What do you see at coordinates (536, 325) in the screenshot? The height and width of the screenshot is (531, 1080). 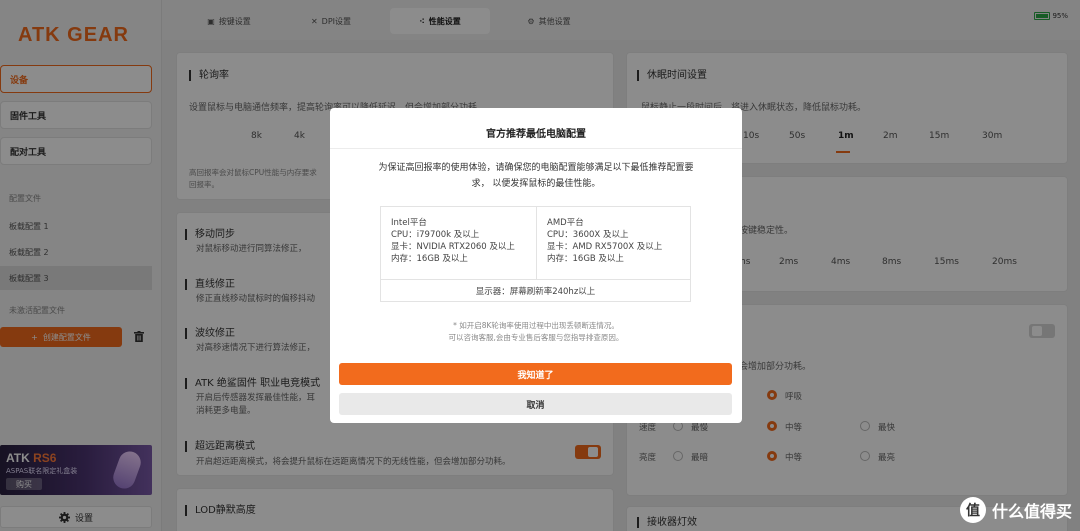 I see `dialog-note-1: * 如开启8K轮询率使用过程中出现丢顿断连情况。` at bounding box center [536, 325].